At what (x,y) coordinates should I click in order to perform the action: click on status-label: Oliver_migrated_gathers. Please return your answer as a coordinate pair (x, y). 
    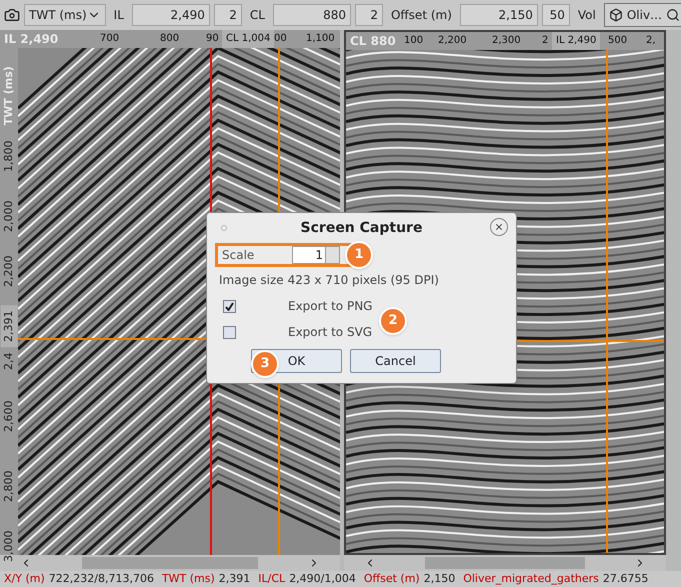
    Looking at the image, I should click on (531, 578).